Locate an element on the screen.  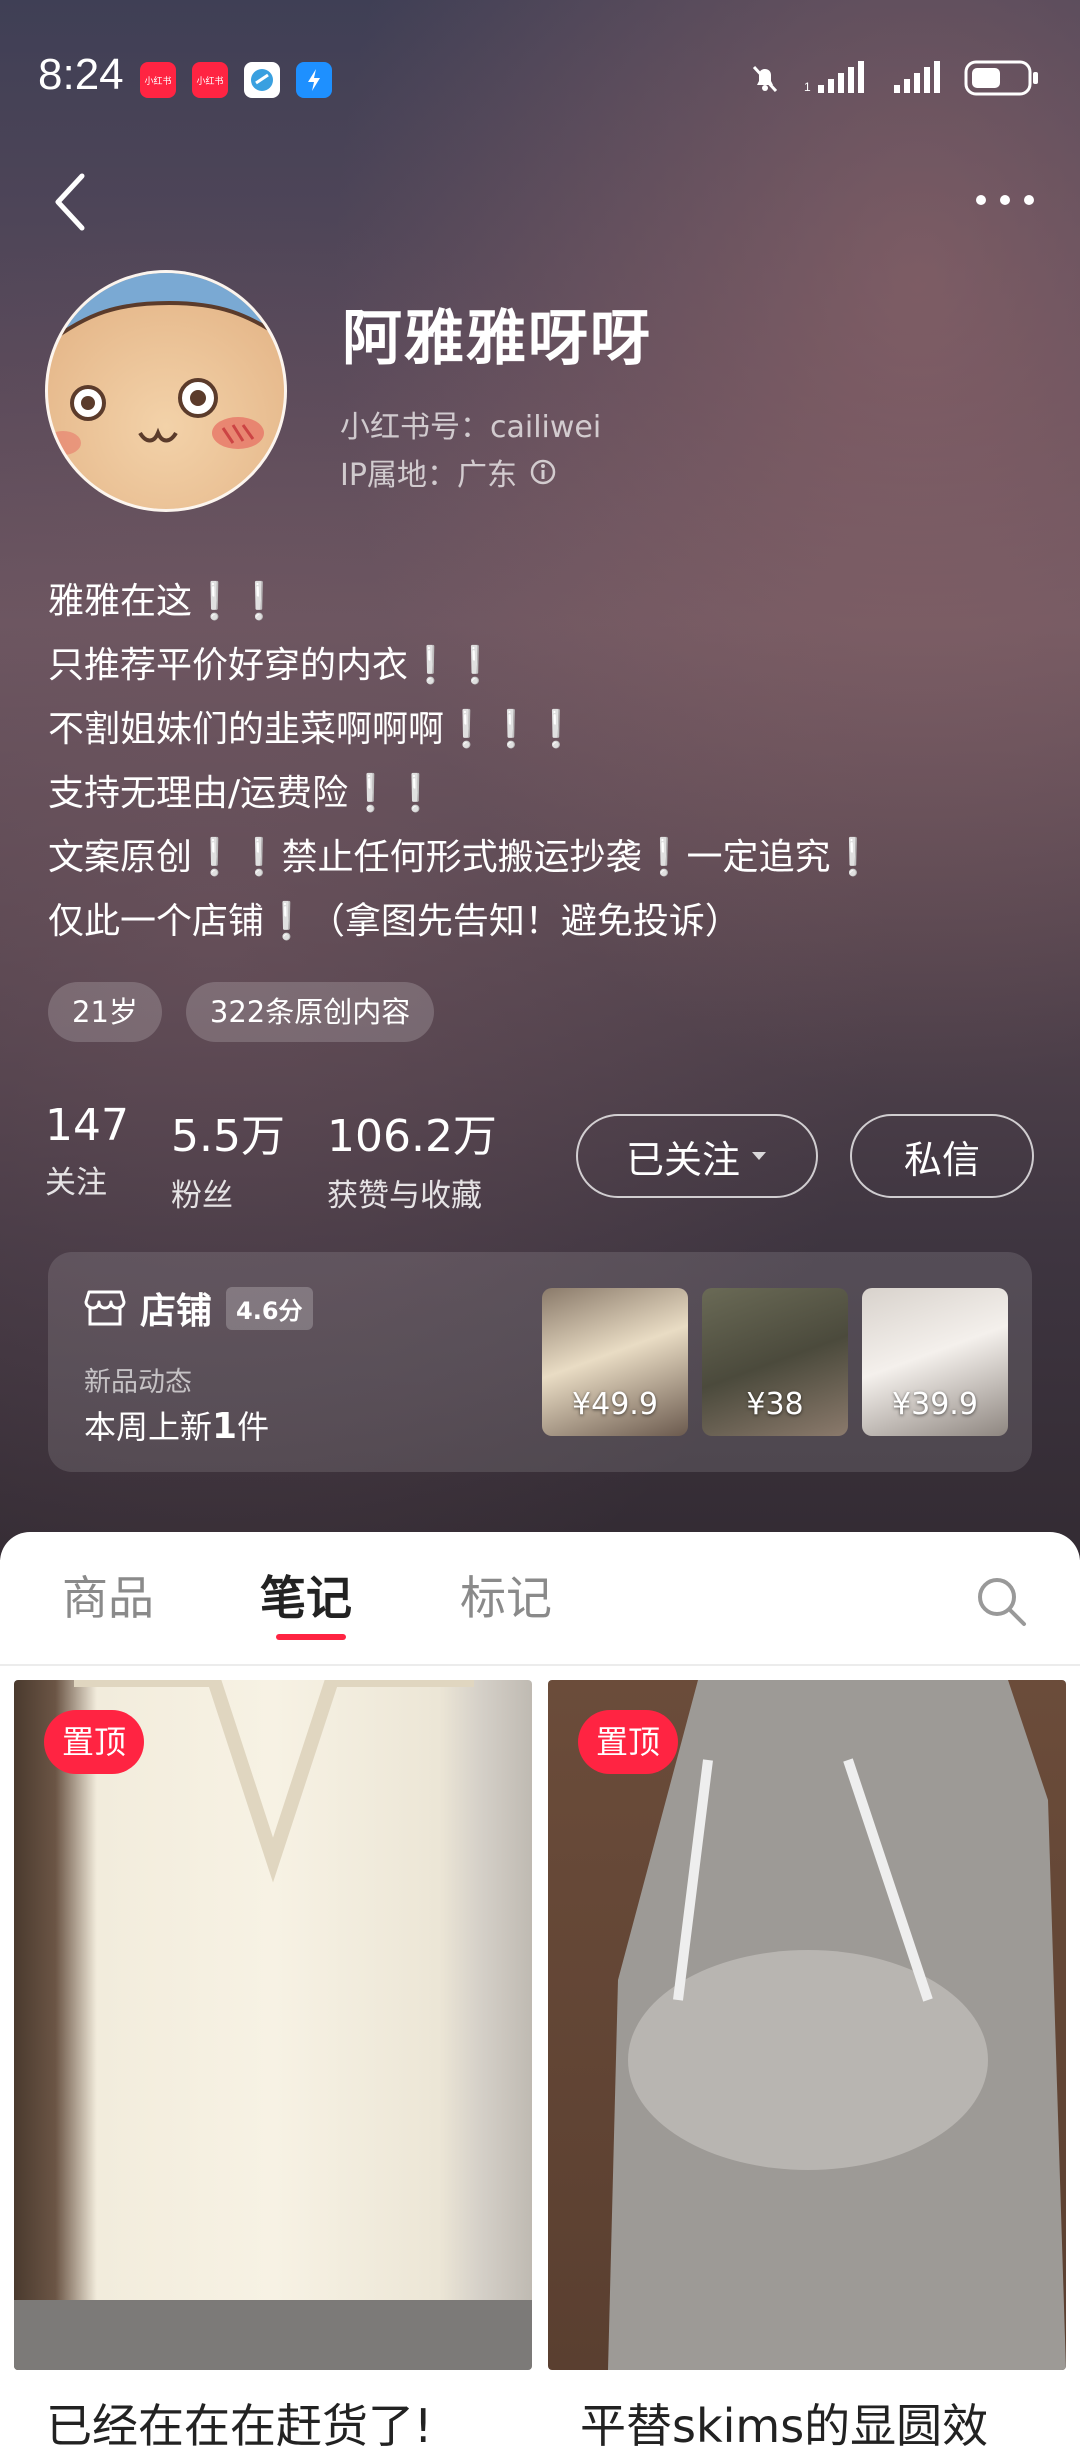
shop-product-thumb: ¥49.9 is located at coordinates (615, 1362).